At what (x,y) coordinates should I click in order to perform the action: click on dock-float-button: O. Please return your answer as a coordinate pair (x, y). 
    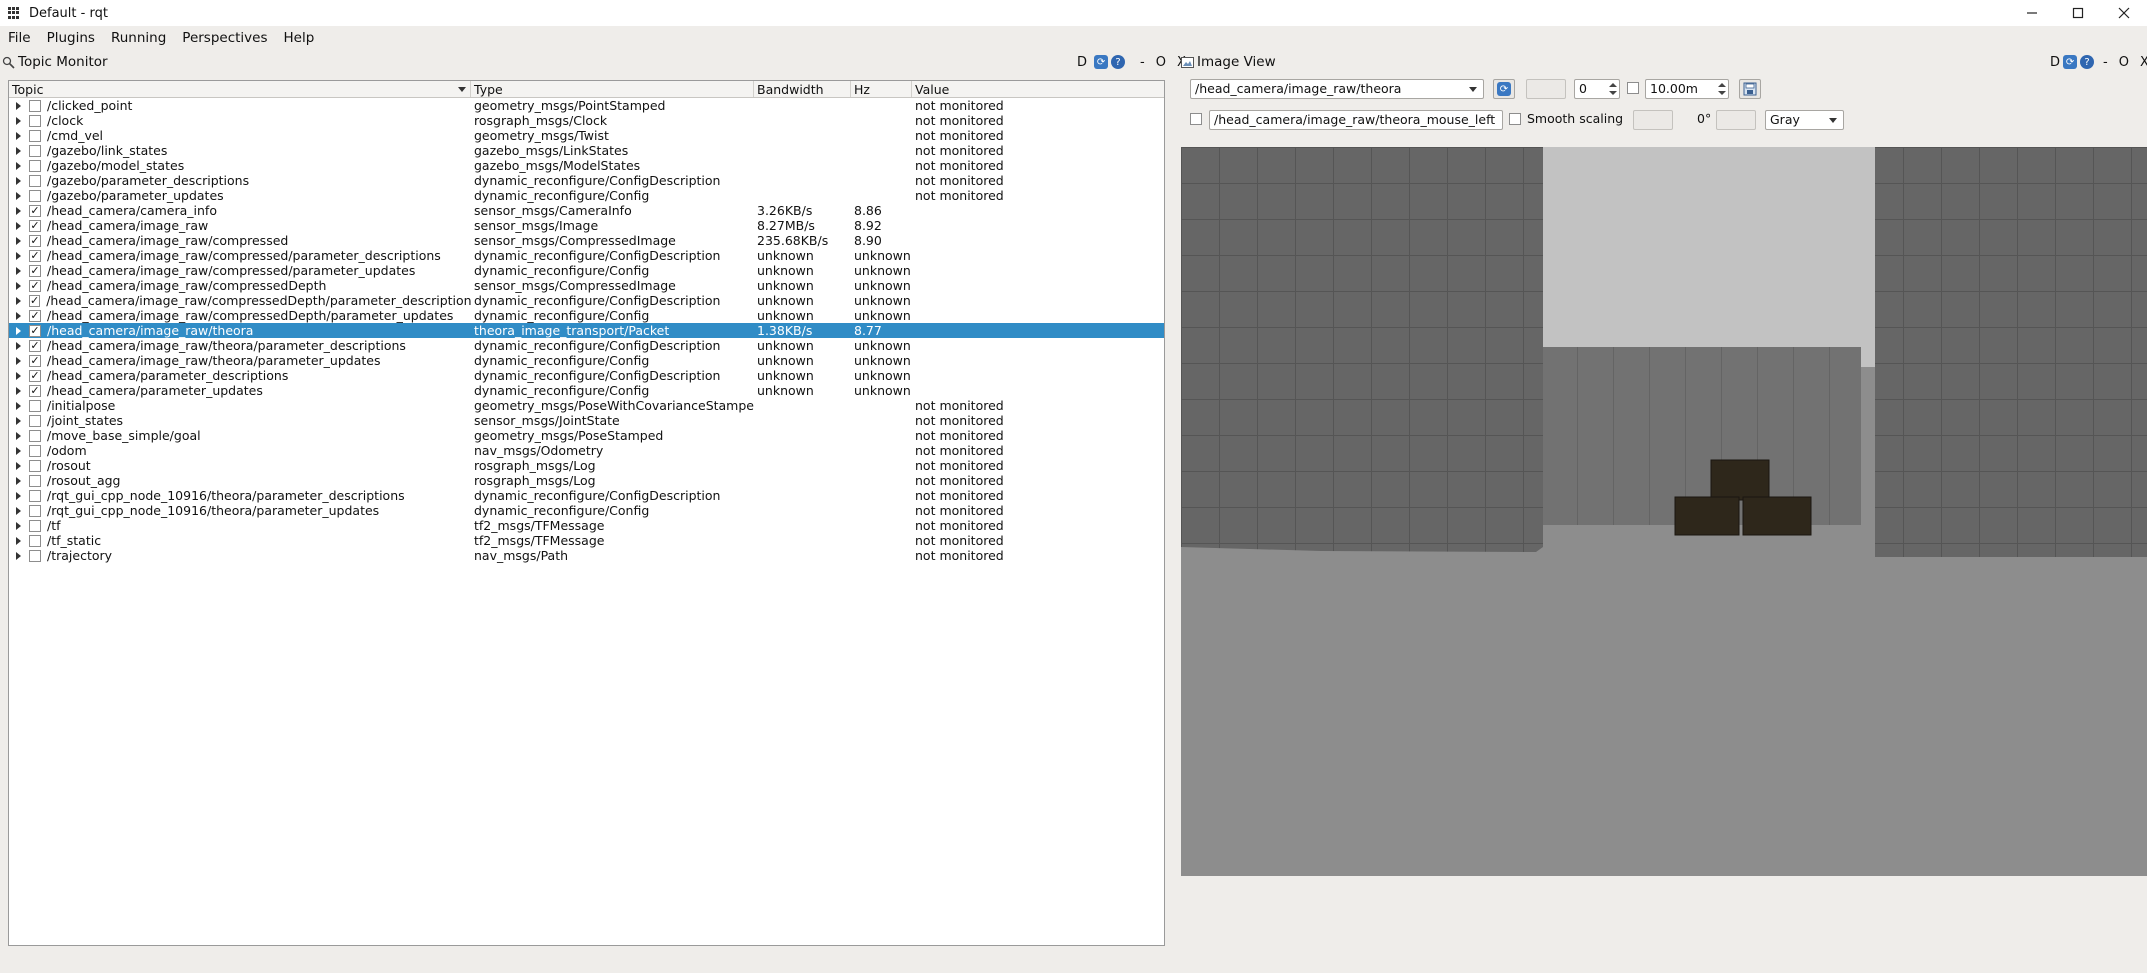
    Looking at the image, I should click on (1161, 62).